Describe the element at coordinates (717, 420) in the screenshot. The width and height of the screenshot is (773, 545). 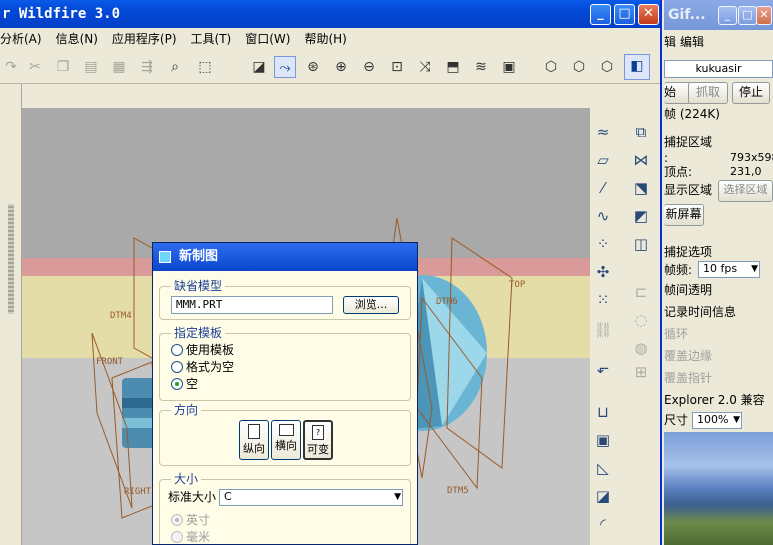
I see `zoom-select: 100%` at that location.